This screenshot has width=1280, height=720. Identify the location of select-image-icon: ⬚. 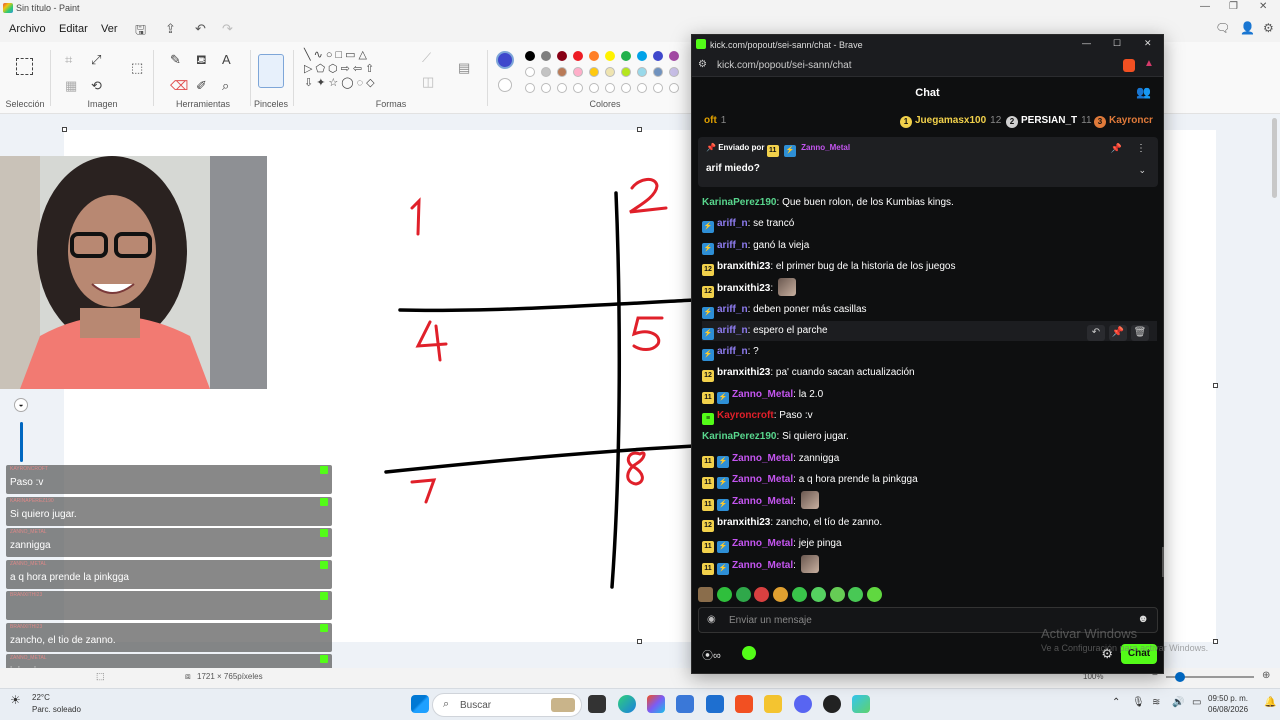
(137, 68).